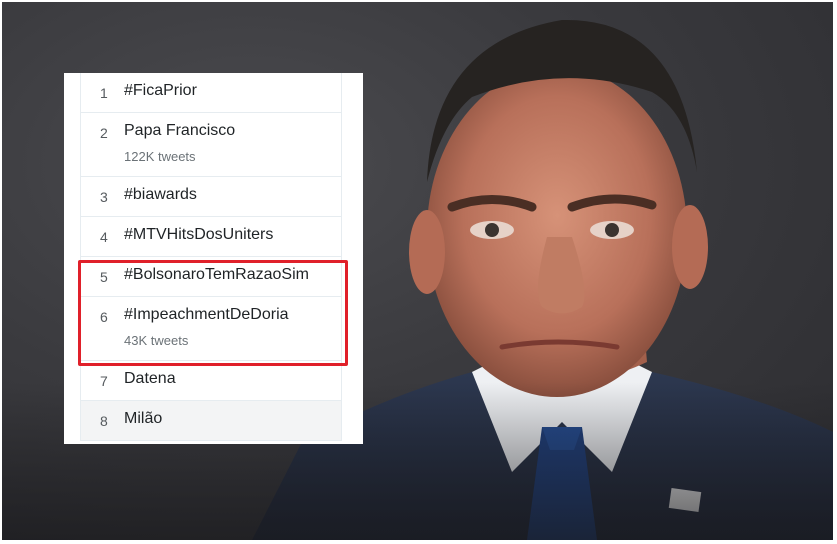 The width and height of the screenshot is (837, 544). What do you see at coordinates (104, 237) in the screenshot?
I see `trend-rank: 4` at bounding box center [104, 237].